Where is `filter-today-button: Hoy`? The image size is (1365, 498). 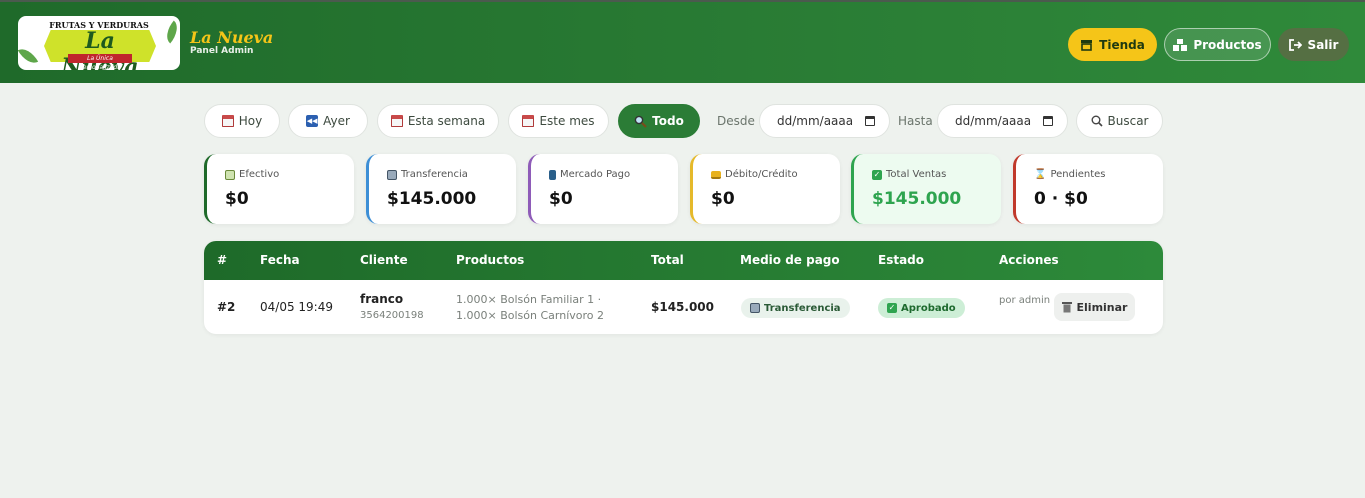 filter-today-button: Hoy is located at coordinates (242, 121).